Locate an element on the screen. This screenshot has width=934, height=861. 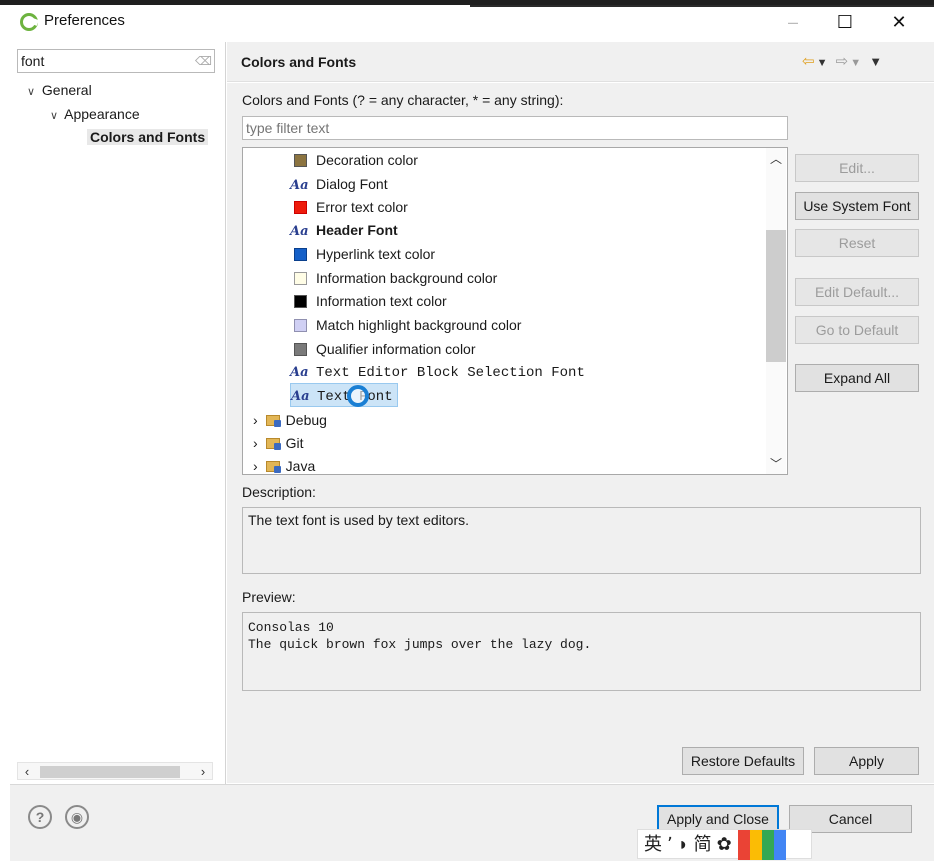
reset-button: Reset is located at coordinates (857, 243).